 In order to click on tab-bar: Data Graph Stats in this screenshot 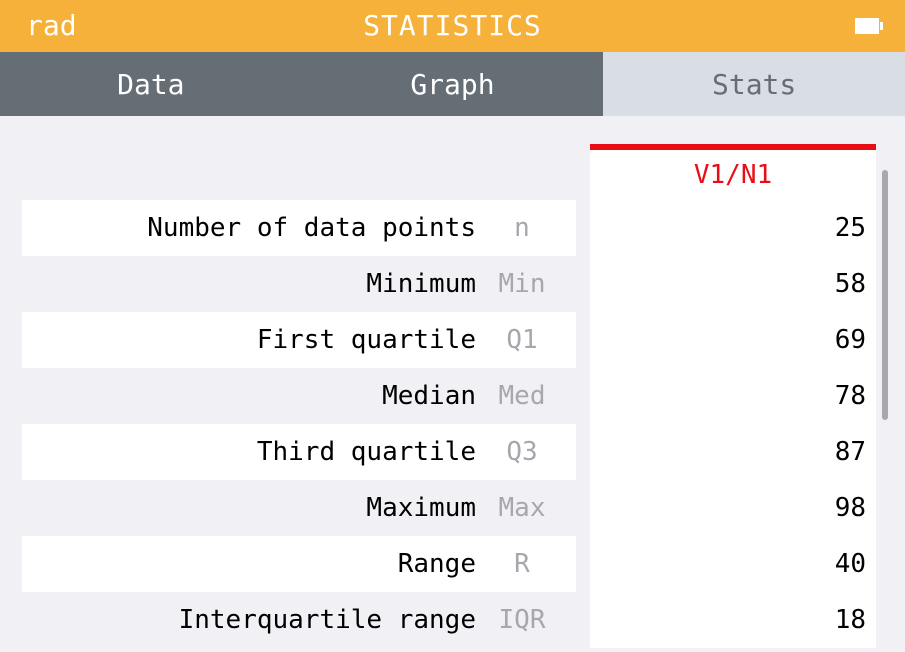, I will do `click(452, 84)`.